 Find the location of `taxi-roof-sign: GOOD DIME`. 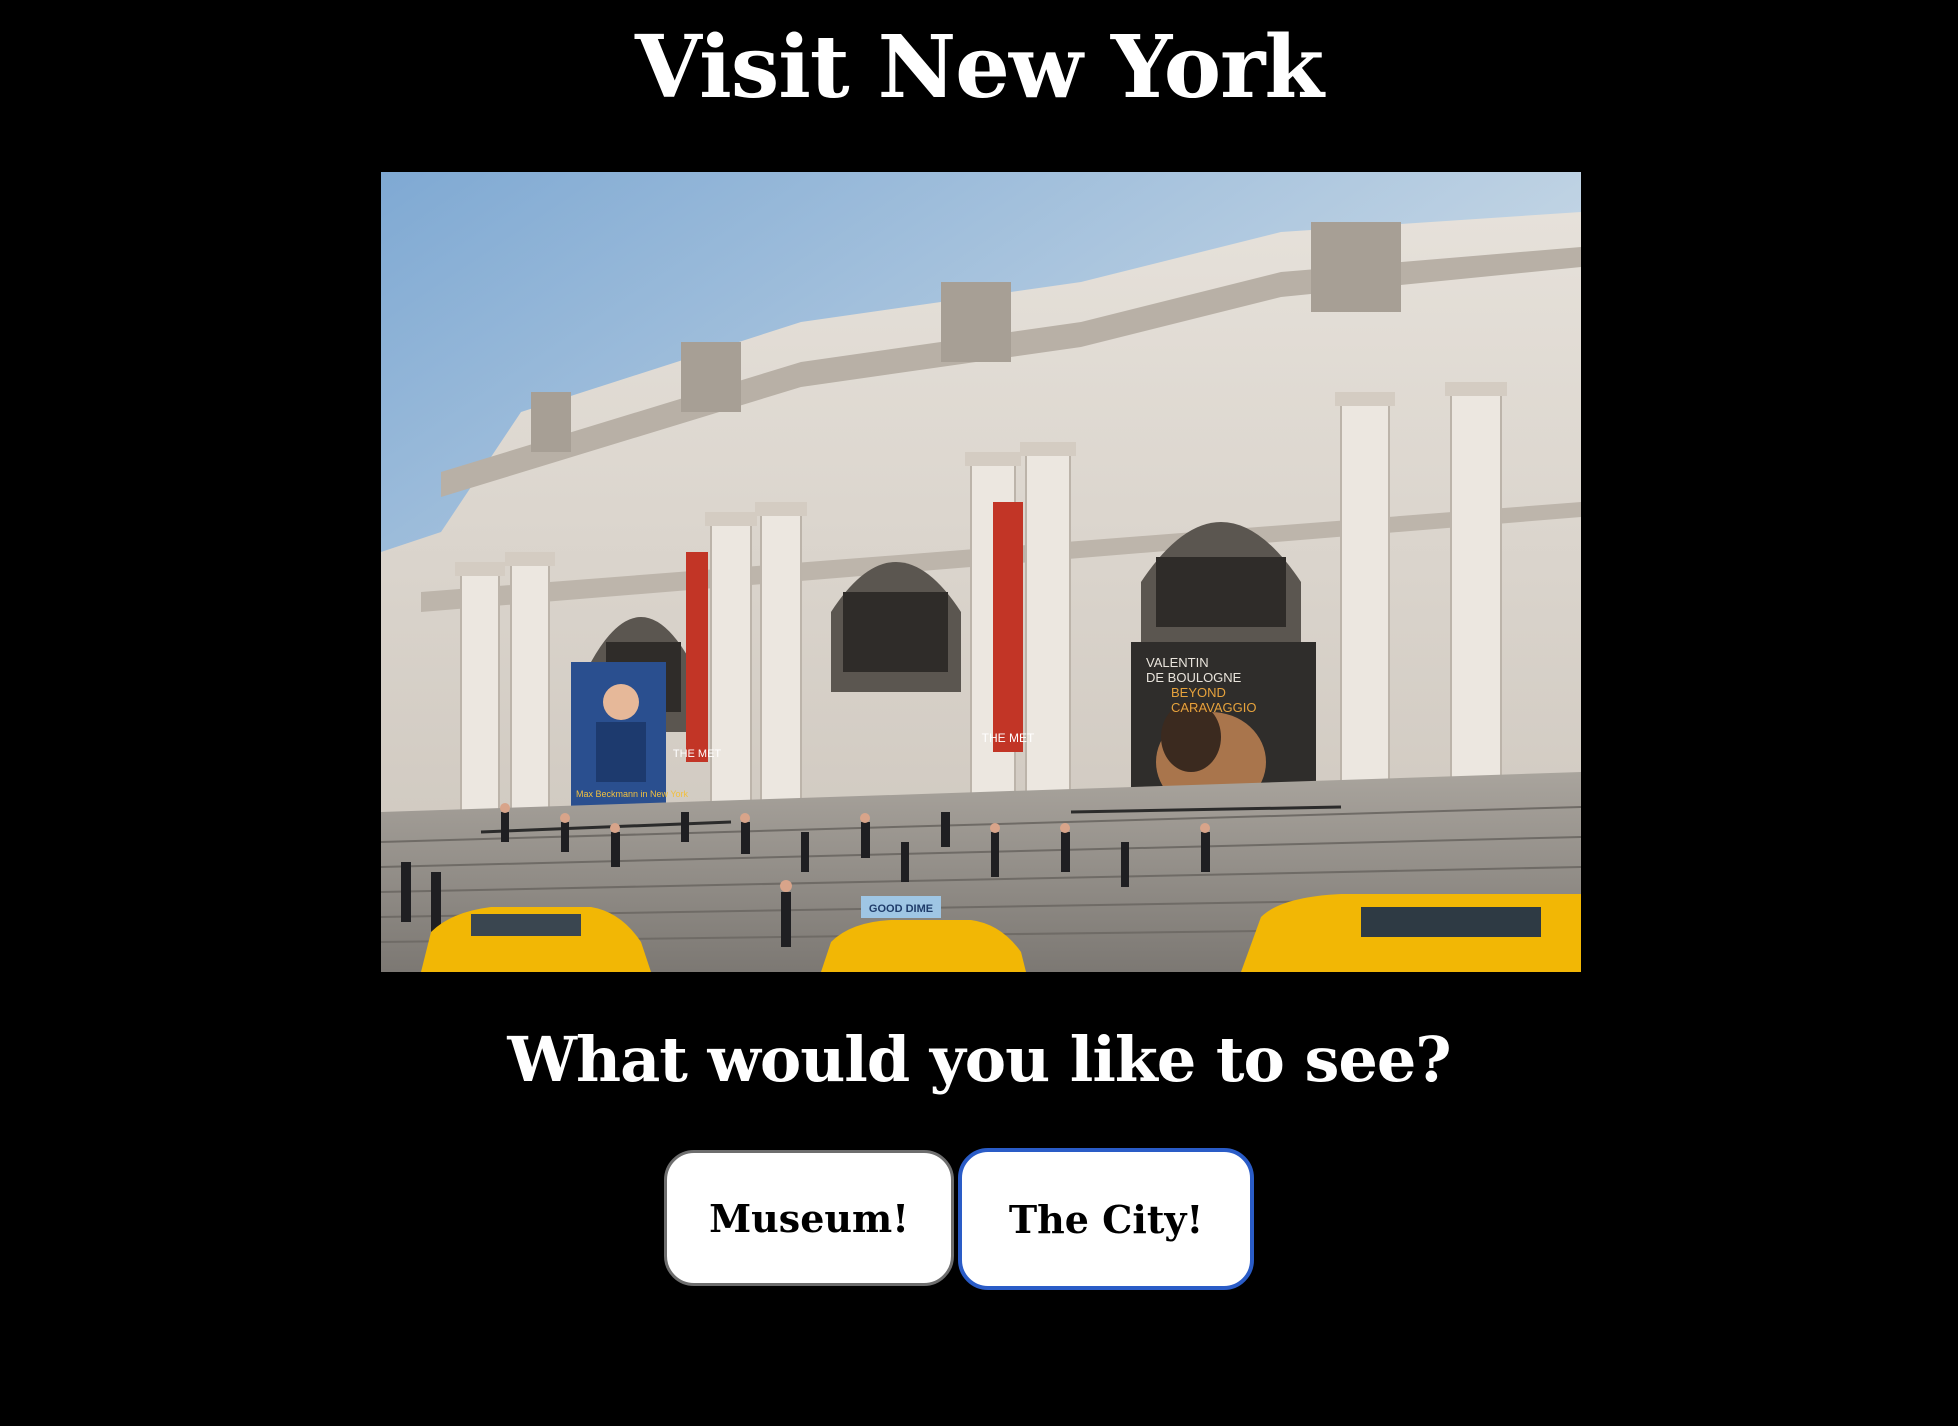

taxi-roof-sign: GOOD DIME is located at coordinates (901, 909).